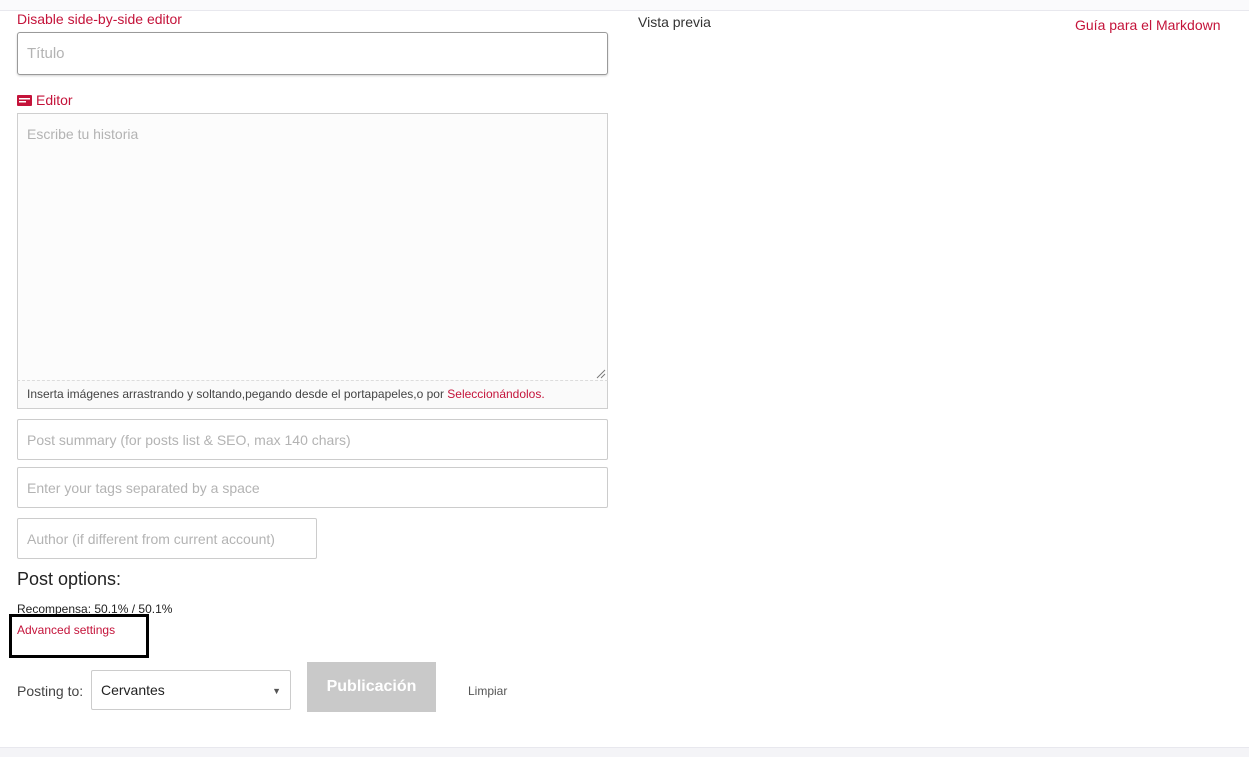 The width and height of the screenshot is (1249, 757). I want to click on disable-side-by-side-link: Disable side-by-side editor, so click(99, 19).